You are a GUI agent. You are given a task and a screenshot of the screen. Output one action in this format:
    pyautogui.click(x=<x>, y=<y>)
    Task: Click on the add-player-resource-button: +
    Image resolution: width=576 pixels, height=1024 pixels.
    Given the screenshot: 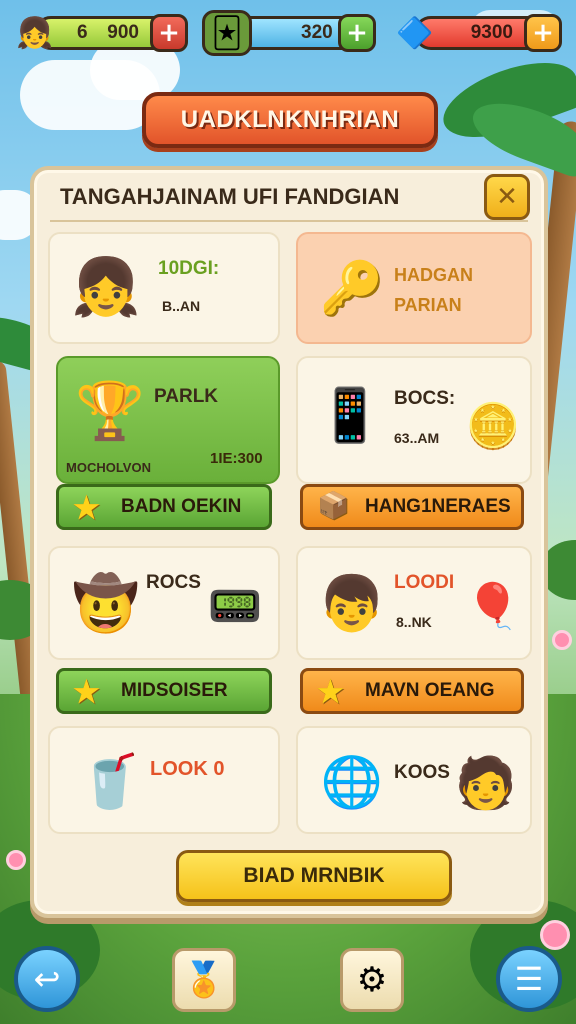 What is the action you would take?
    pyautogui.click(x=169, y=33)
    